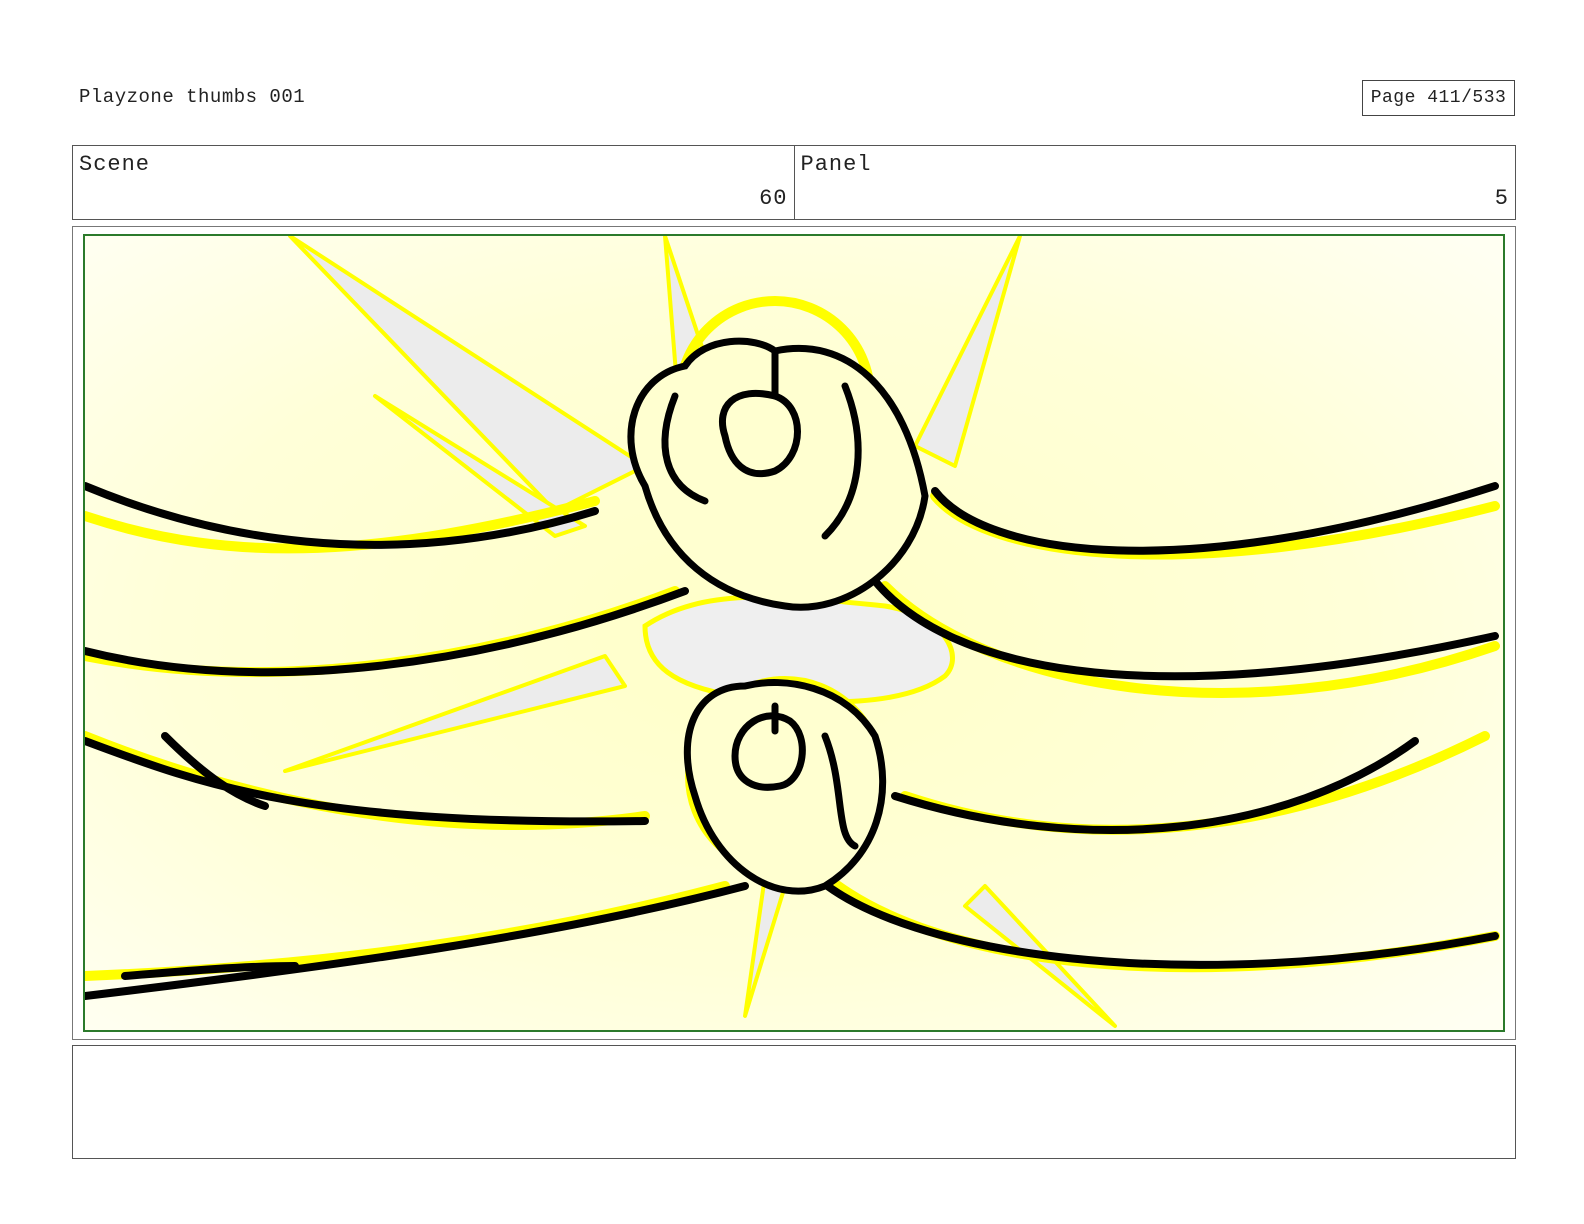  Describe the element at coordinates (1154, 182) in the screenshot. I see `panel-cell: Panel 5` at that location.